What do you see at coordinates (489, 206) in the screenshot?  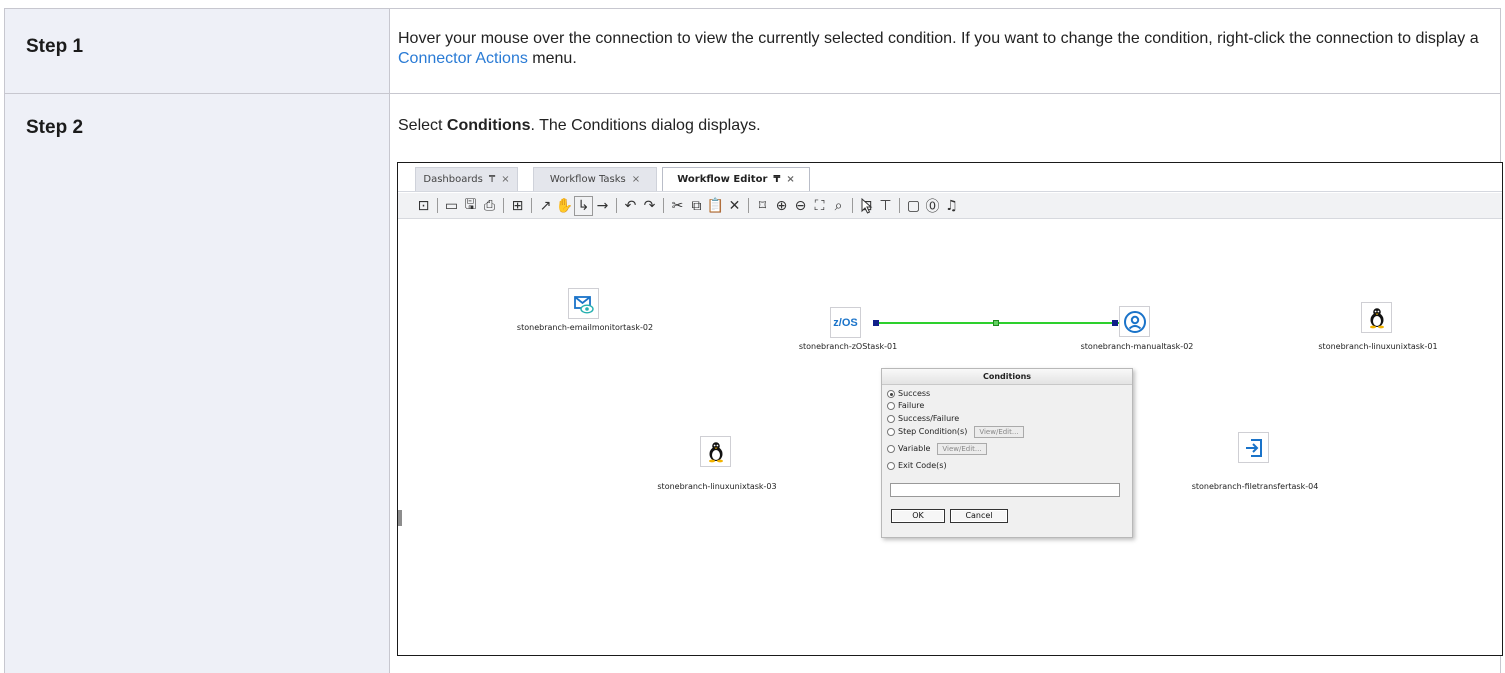 I see `print-icon: ⎙` at bounding box center [489, 206].